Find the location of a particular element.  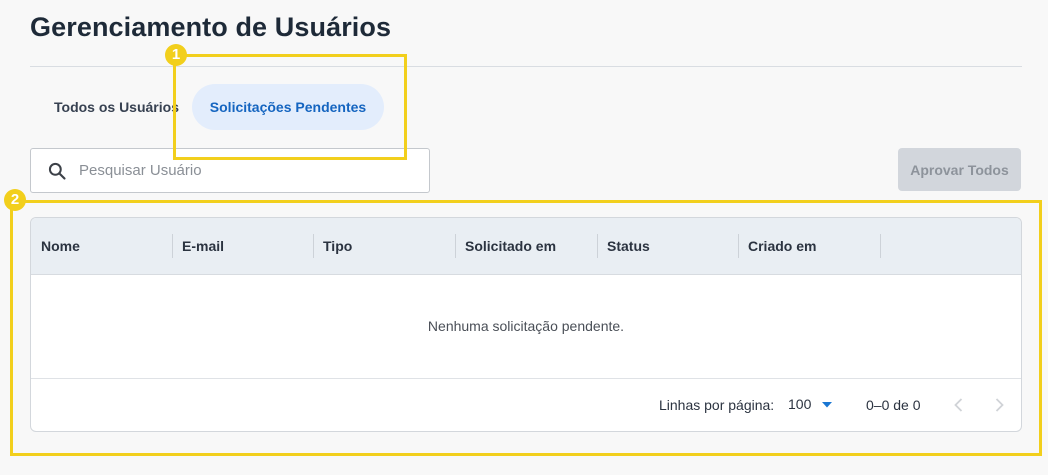

column-header-status: Status is located at coordinates (667, 246).